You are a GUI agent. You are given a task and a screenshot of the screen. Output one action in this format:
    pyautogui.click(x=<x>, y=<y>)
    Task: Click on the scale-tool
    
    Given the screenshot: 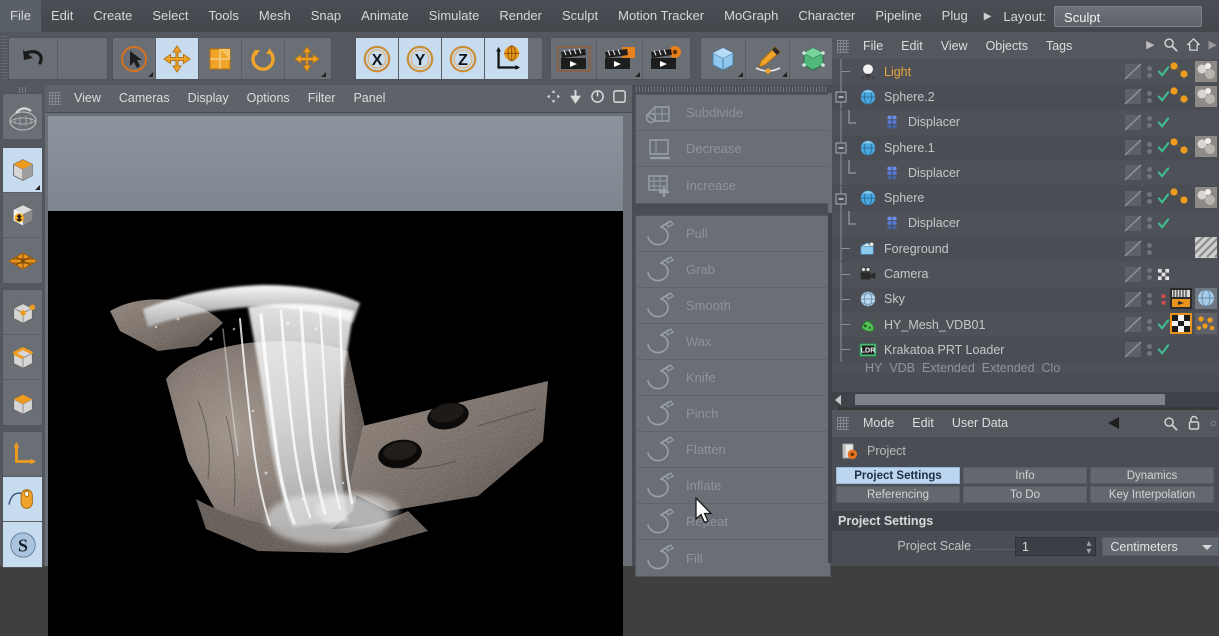 What is the action you would take?
    pyautogui.click(x=220, y=58)
    